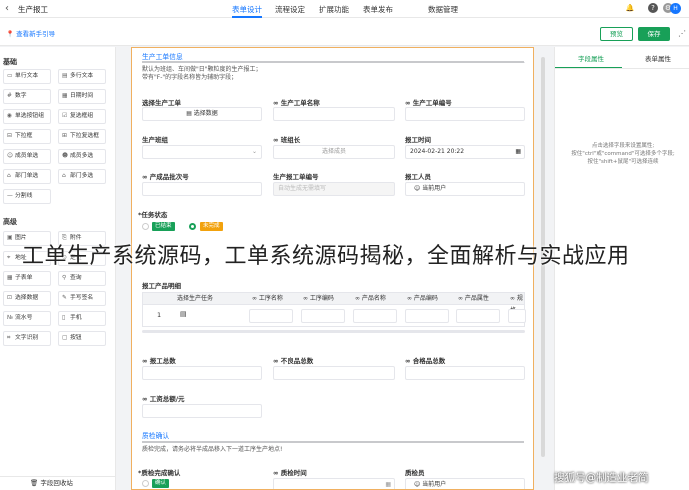 This screenshot has height=490, width=689. I want to click on batch-input, so click(202, 189).